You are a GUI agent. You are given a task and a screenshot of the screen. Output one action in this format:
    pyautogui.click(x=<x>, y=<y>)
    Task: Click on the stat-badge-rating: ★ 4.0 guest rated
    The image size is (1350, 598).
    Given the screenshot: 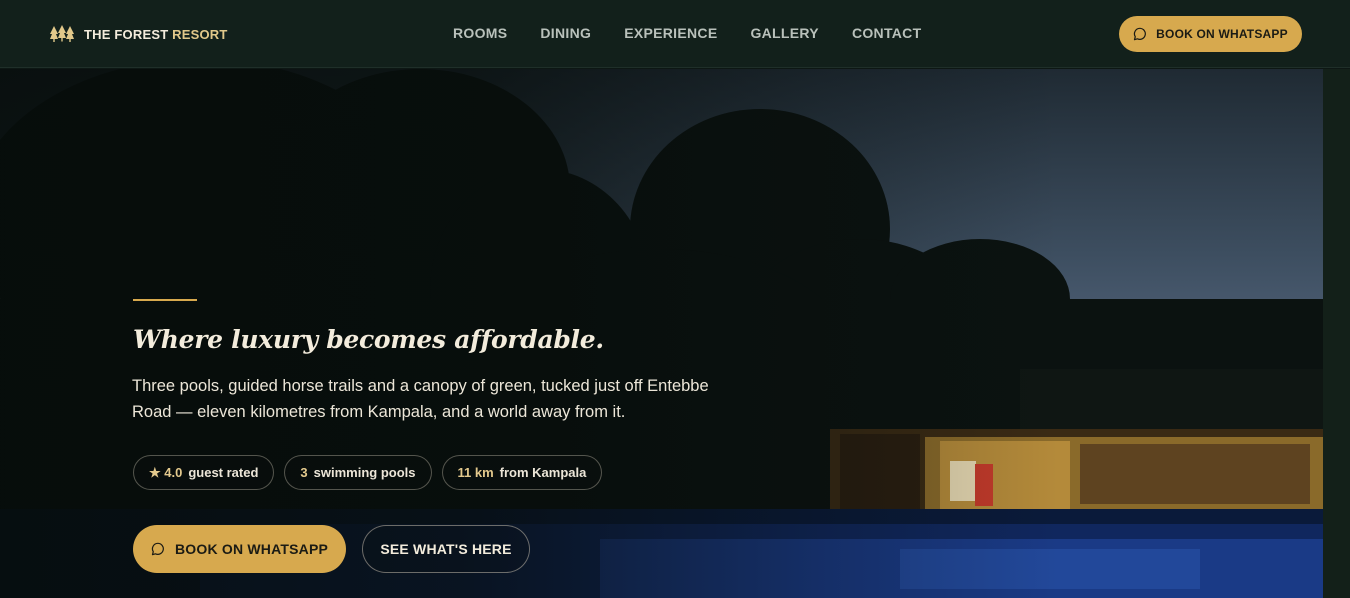 What is the action you would take?
    pyautogui.click(x=204, y=472)
    